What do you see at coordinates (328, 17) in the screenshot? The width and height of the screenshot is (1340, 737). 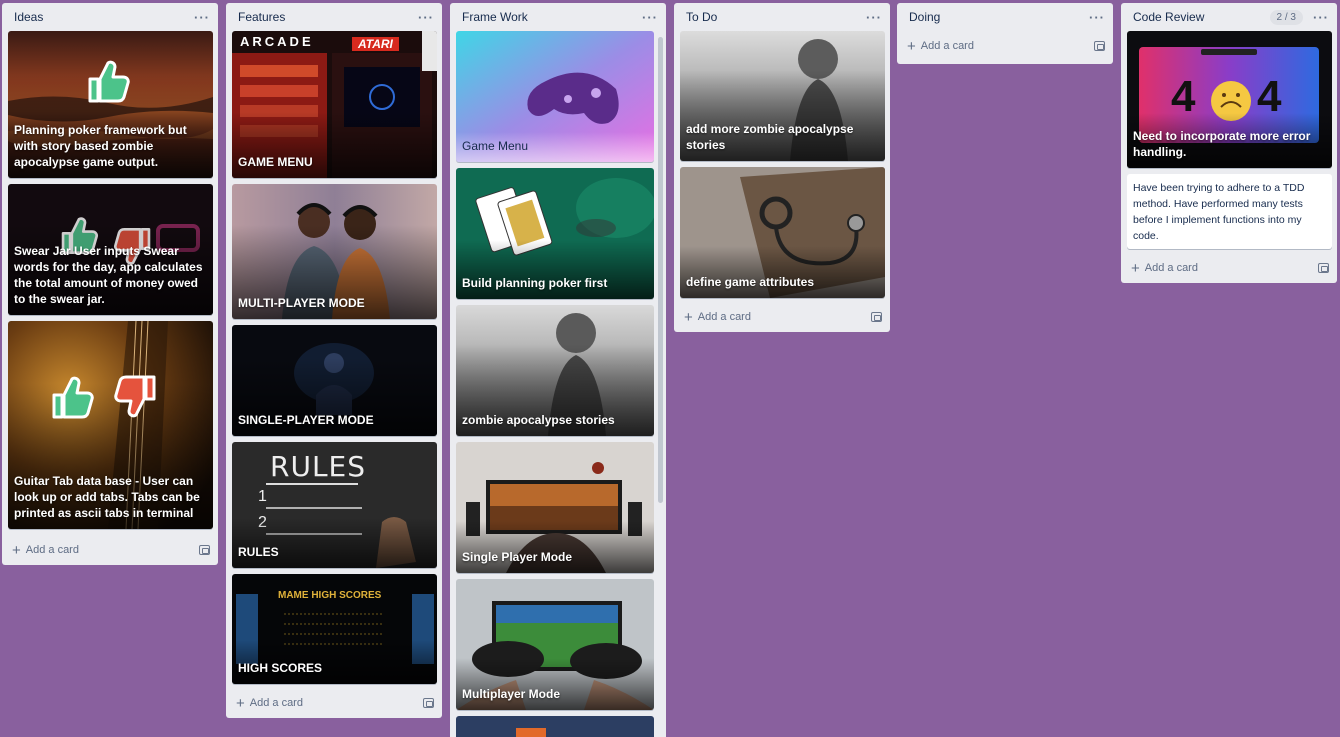 I see `list-title: Features` at bounding box center [328, 17].